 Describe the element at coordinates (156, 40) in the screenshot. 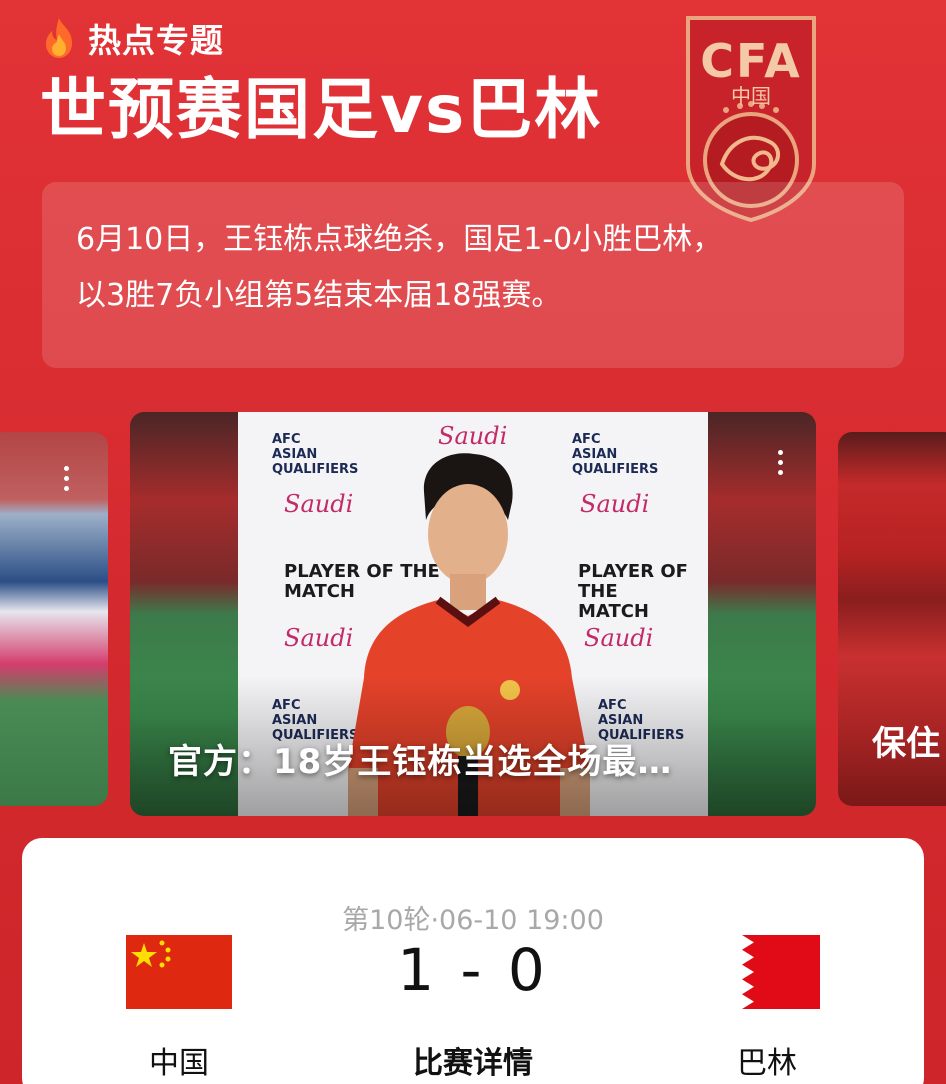

I see `topic-label: 热点专题` at that location.